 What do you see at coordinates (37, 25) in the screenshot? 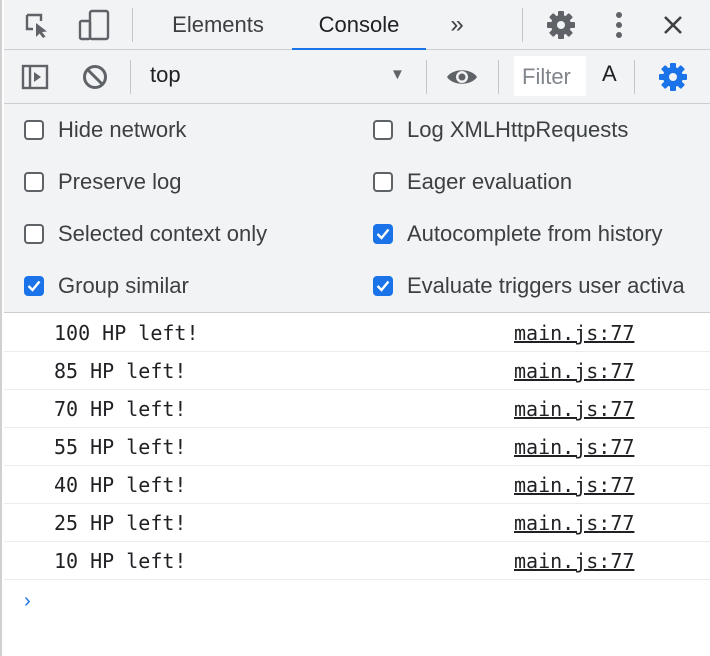
I see `inspect-element-icon` at bounding box center [37, 25].